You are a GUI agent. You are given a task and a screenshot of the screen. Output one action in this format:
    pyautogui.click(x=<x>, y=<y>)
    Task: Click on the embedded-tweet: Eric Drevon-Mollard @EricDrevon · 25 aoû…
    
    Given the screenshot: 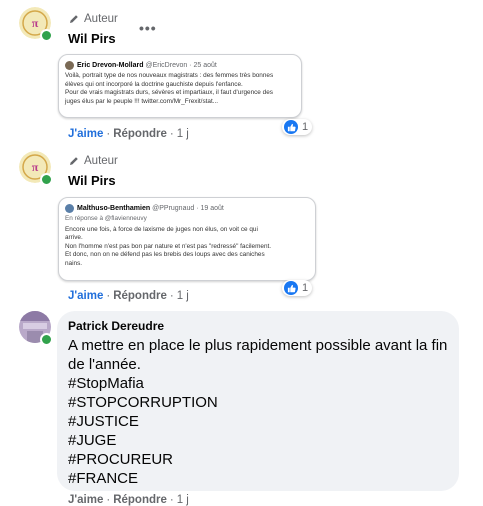 What is the action you would take?
    pyautogui.click(x=180, y=86)
    